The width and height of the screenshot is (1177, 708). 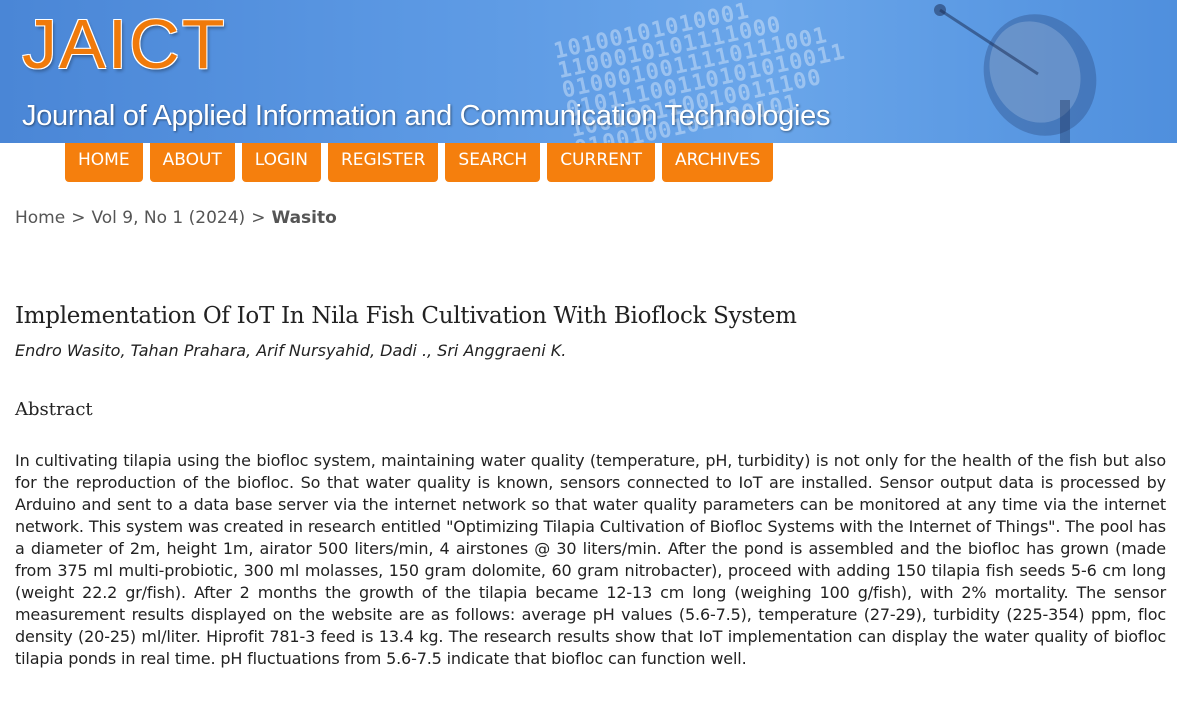 What do you see at coordinates (493, 162) in the screenshot?
I see `nav-search: SEARCH` at bounding box center [493, 162].